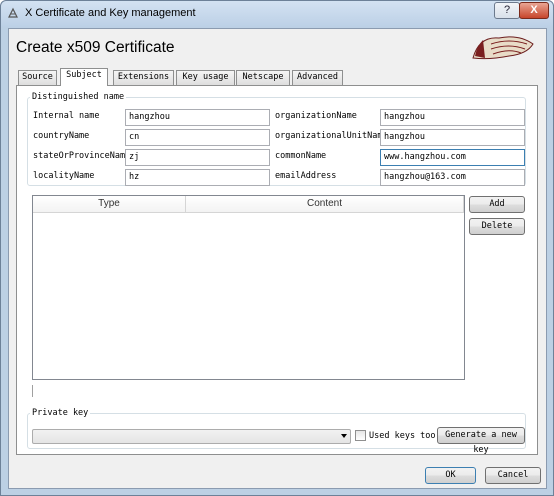 The width and height of the screenshot is (554, 496). What do you see at coordinates (110, 13) in the screenshot?
I see `window-title: X Certificate and Key management` at bounding box center [110, 13].